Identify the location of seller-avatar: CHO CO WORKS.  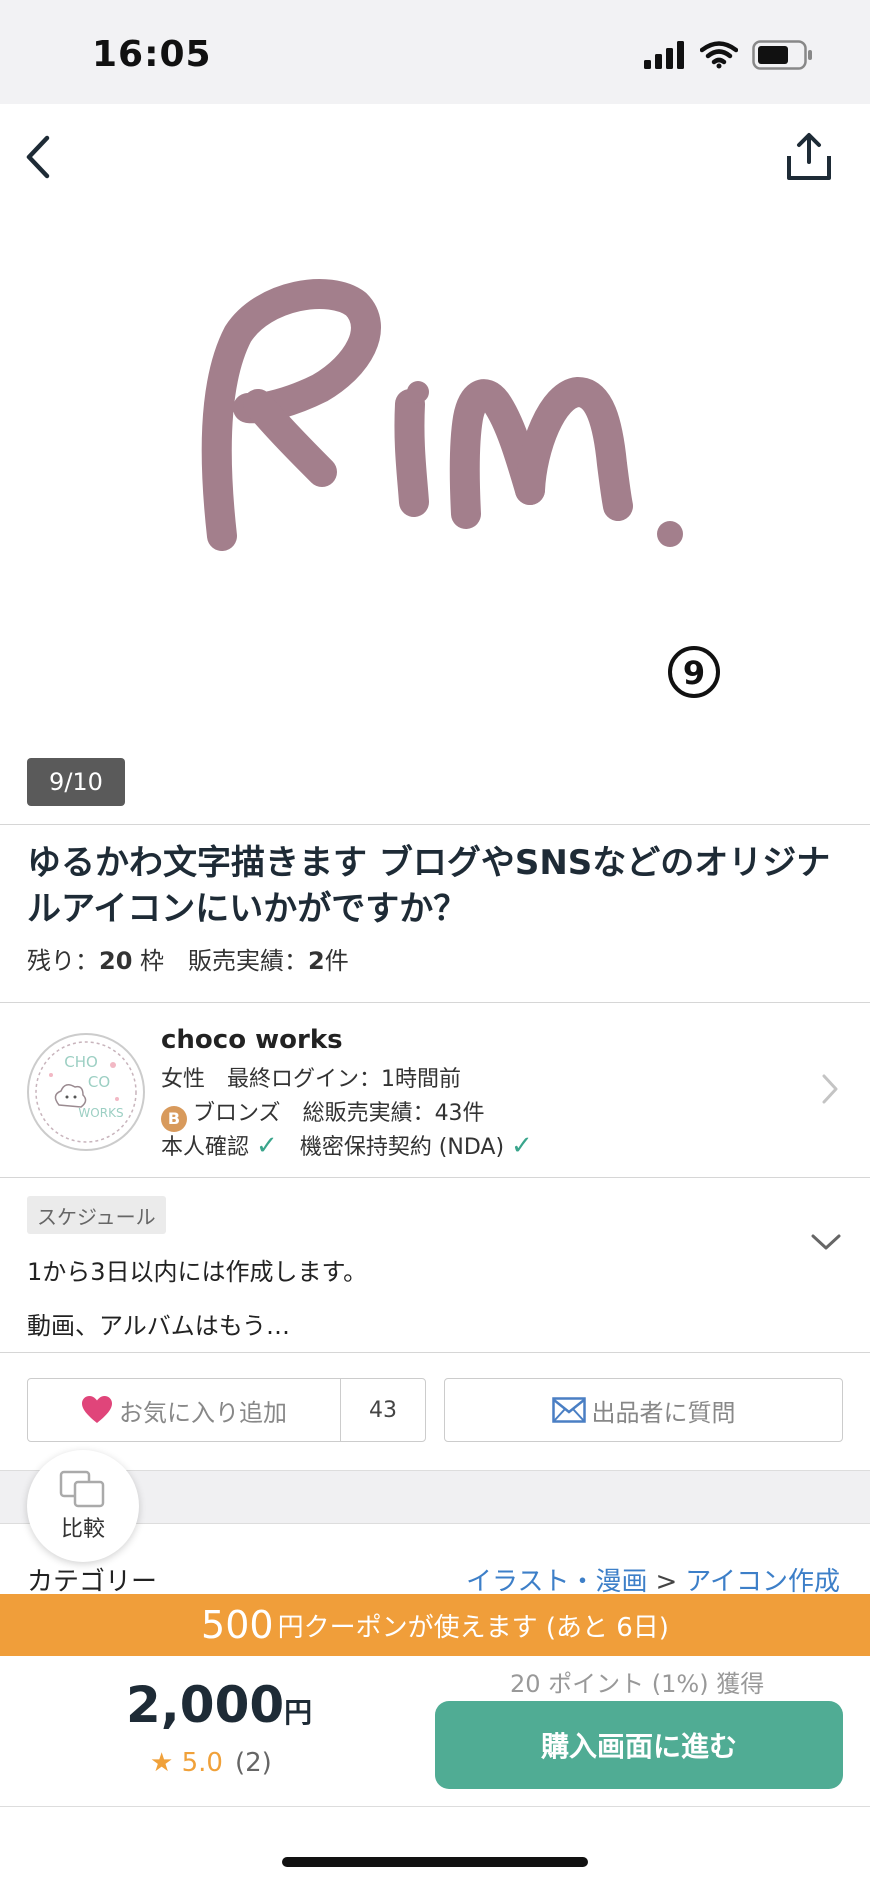
(86, 1092).